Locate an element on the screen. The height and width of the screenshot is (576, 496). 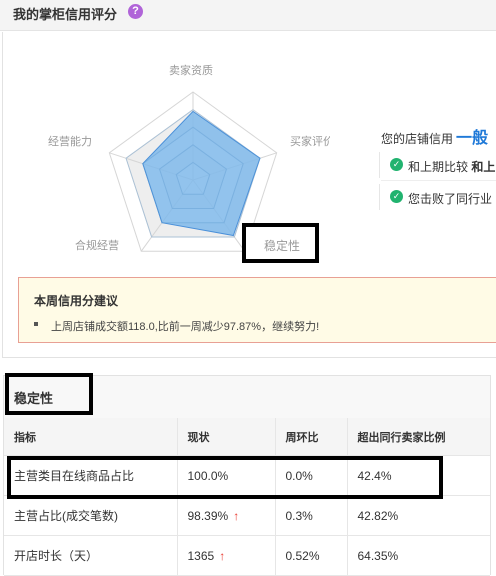
page-title: 我的掌柜信用评分 is located at coordinates (65, 14).